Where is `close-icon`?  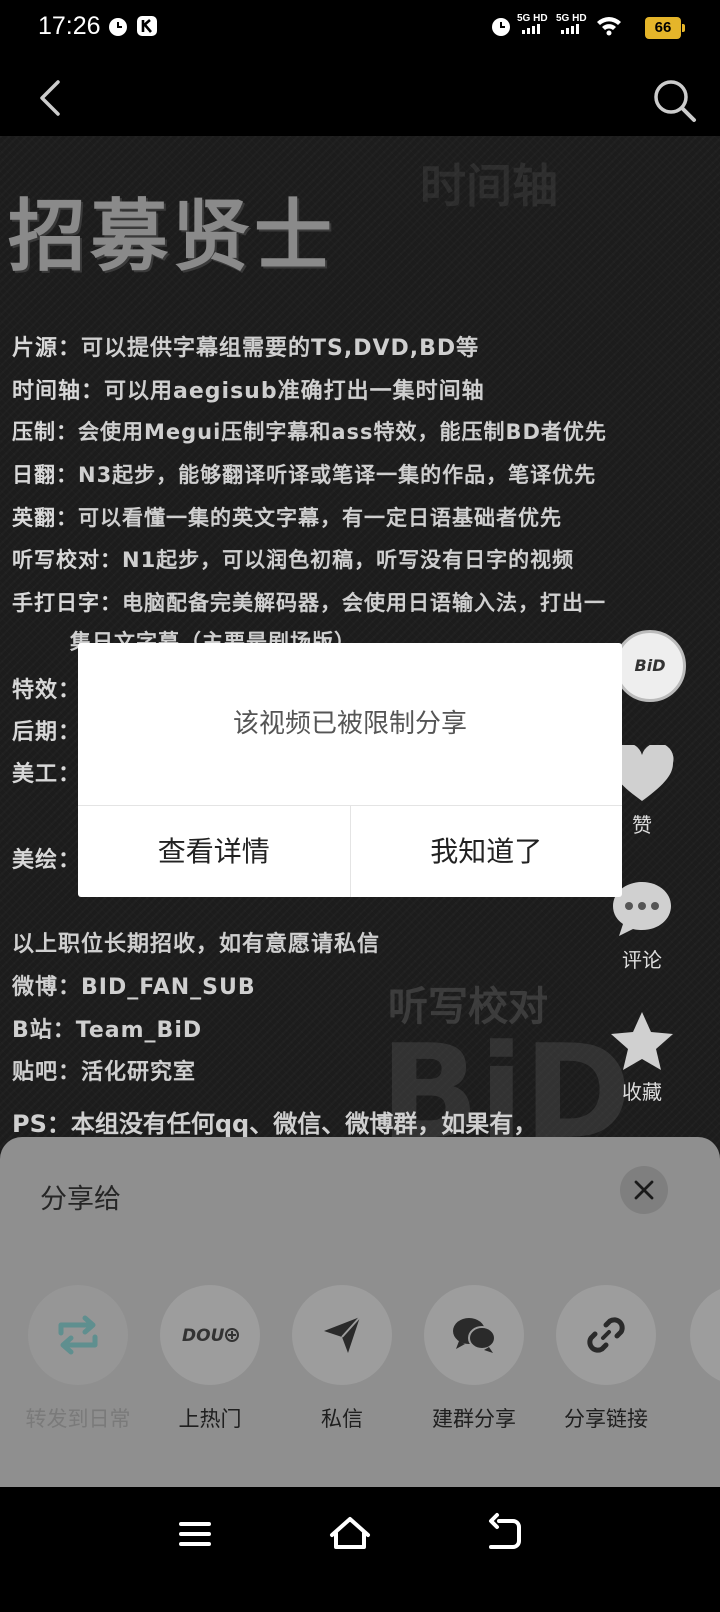 close-icon is located at coordinates (644, 1190).